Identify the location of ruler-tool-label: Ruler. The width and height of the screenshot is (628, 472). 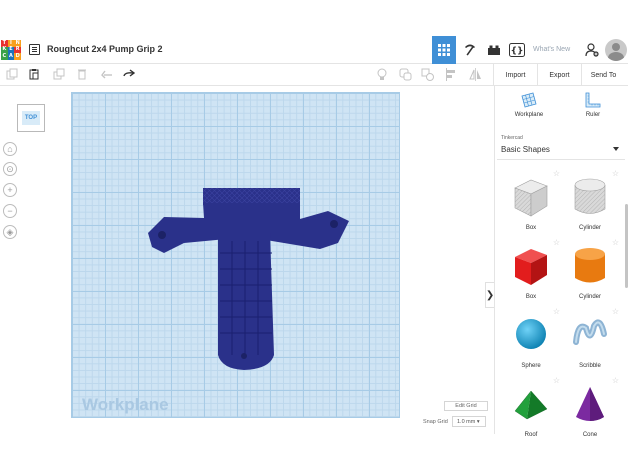
(593, 115).